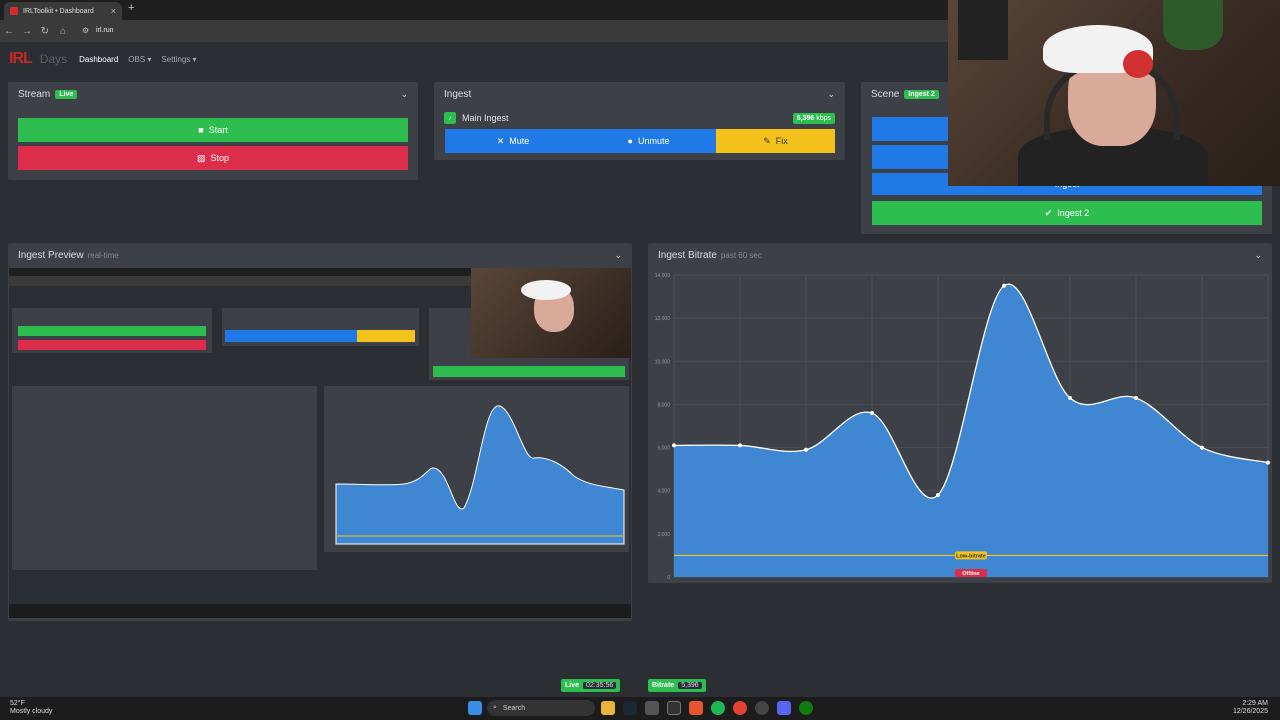 The height and width of the screenshot is (720, 1280). I want to click on search-icon: ⌕, so click(495, 707).